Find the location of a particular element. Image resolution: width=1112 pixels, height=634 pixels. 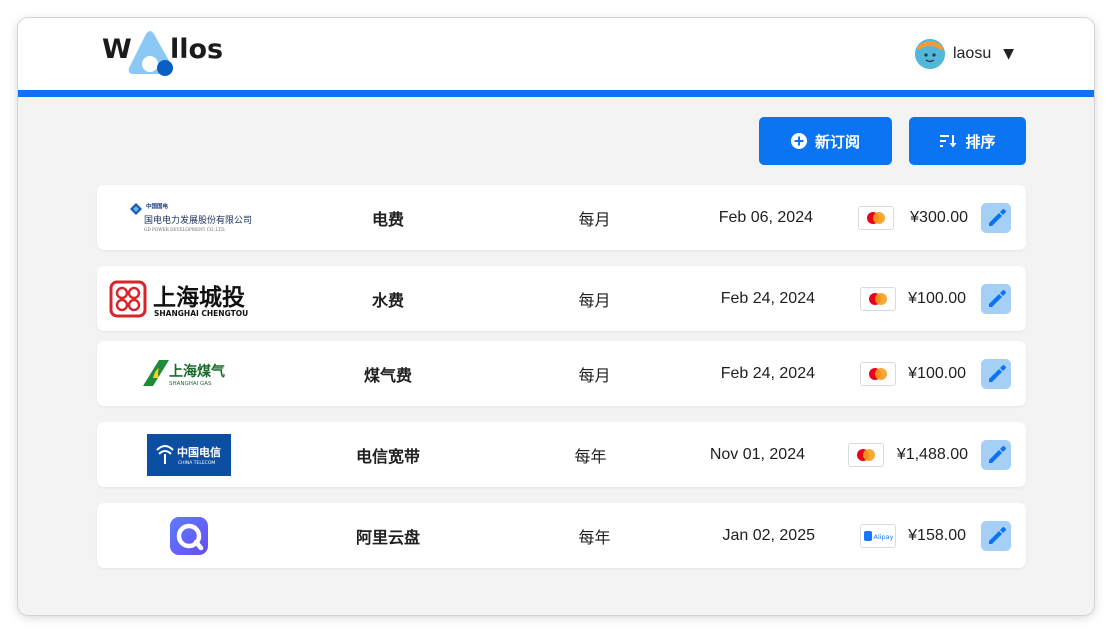

subscription-name: 水费 is located at coordinates (387, 300).